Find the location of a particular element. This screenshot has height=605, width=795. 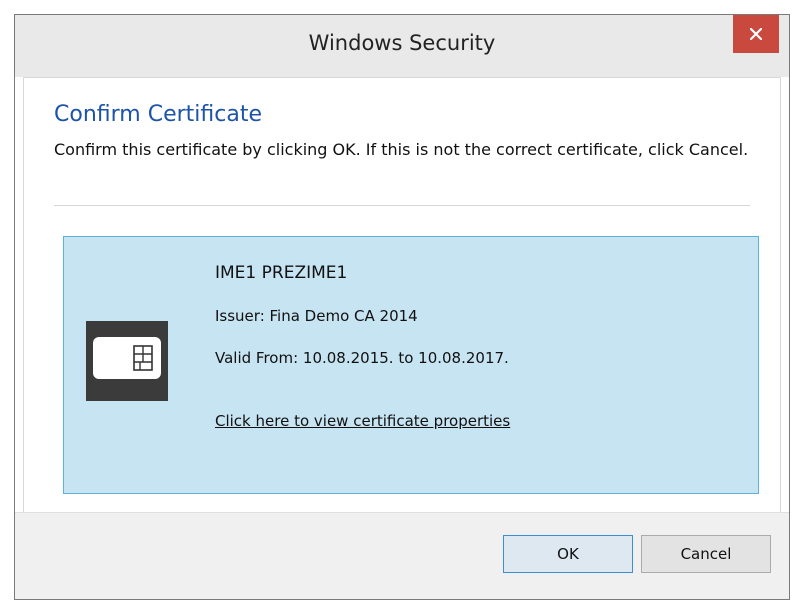

close-button is located at coordinates (756, 34).